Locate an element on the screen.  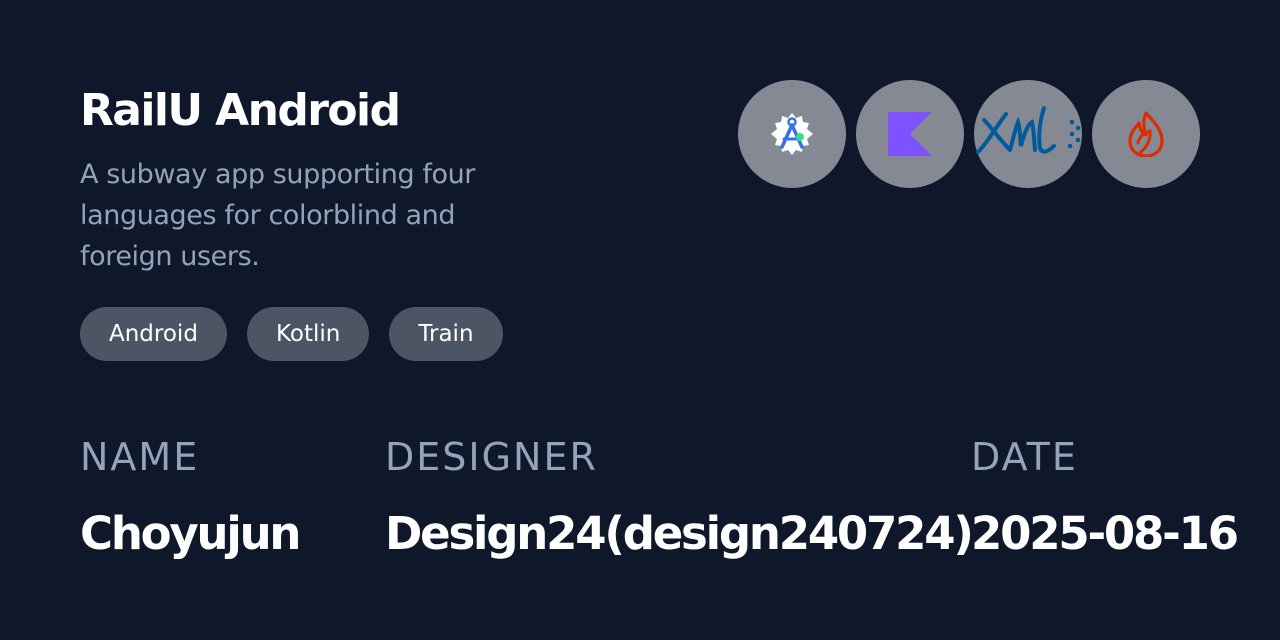
tag-kotlin: Kotlin is located at coordinates (308, 334).